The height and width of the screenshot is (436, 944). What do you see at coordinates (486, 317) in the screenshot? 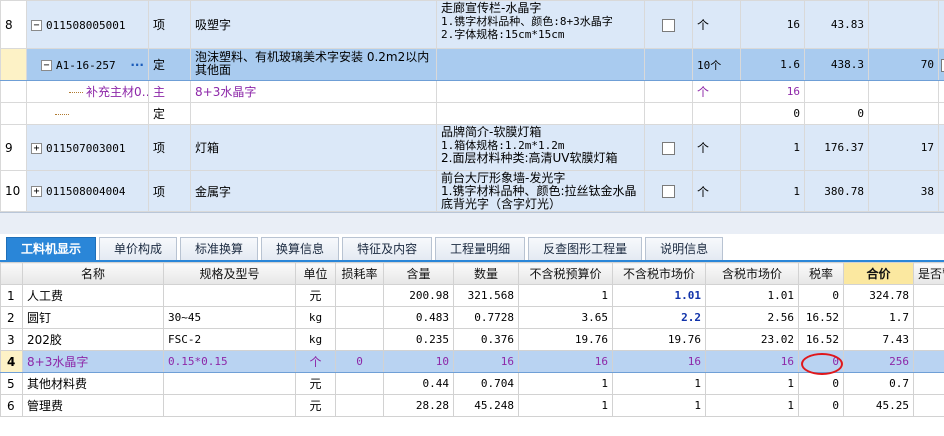
I see `cell-qty: 0.7728` at bounding box center [486, 317].